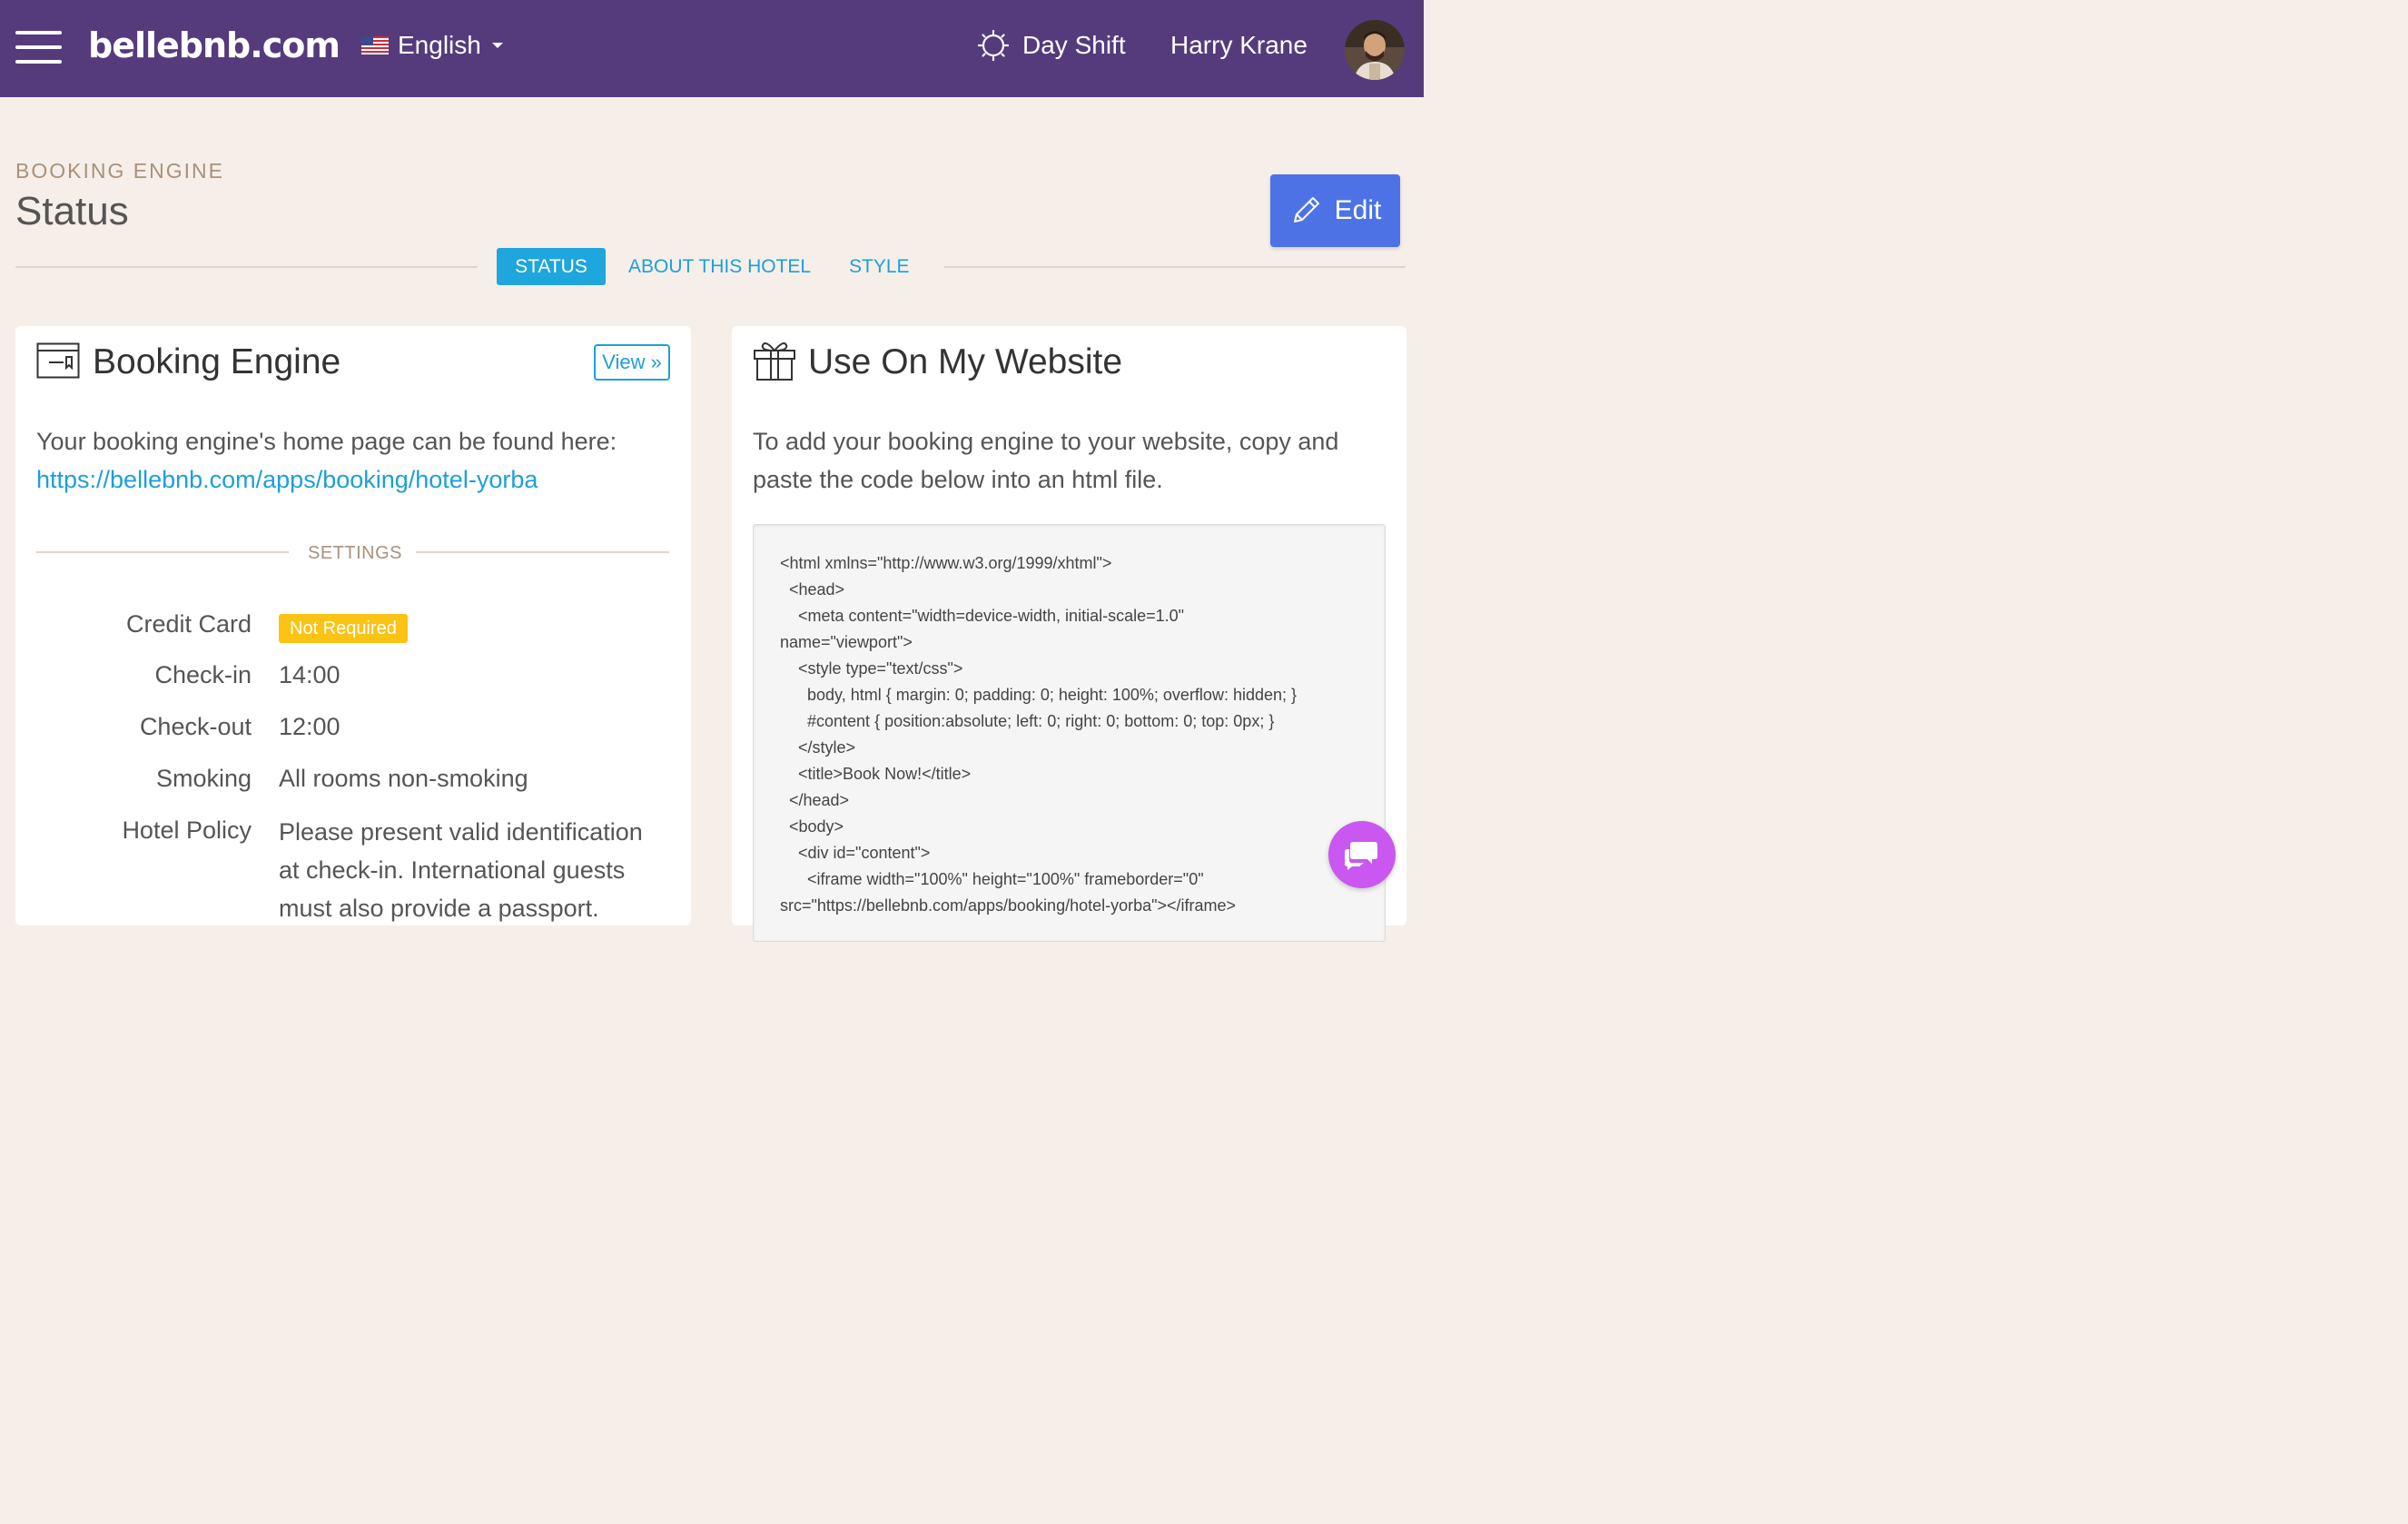 The image size is (2408, 1524). Describe the element at coordinates (452, 870) in the screenshot. I see `hotel-policy-line: at check-in. International guests` at that location.